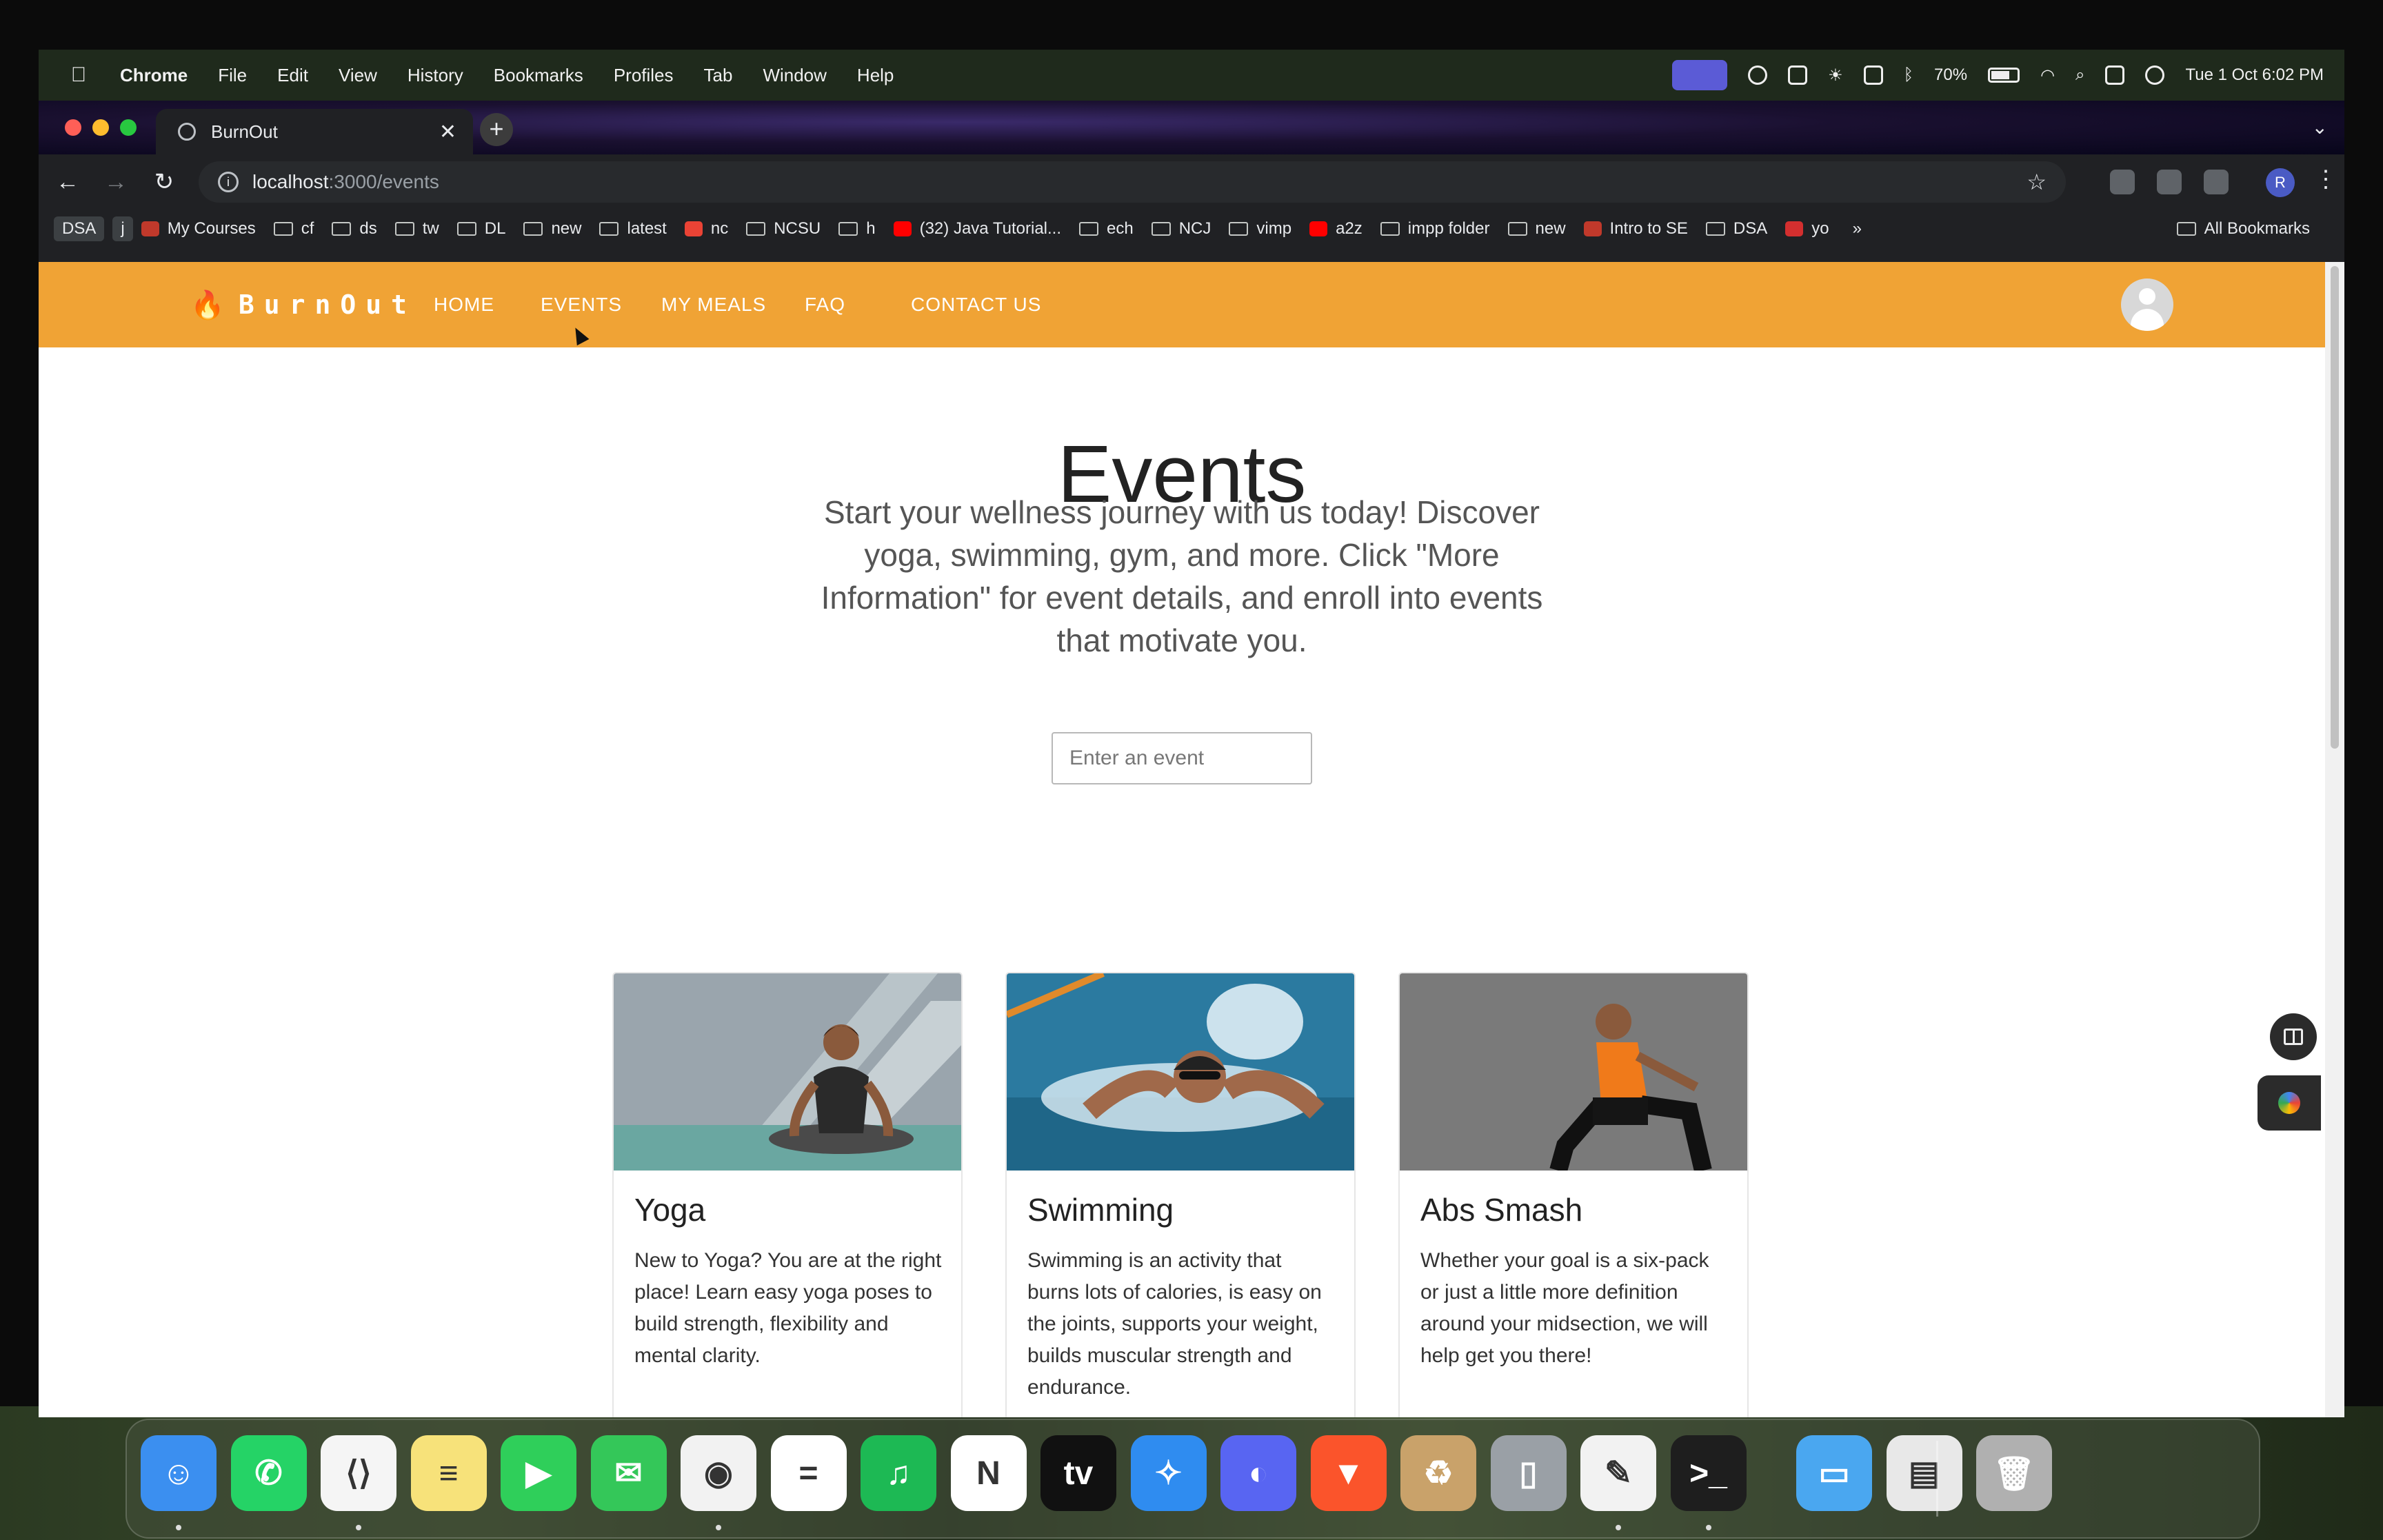  What do you see at coordinates (2115, 75) in the screenshot?
I see `control-center-icon` at bounding box center [2115, 75].